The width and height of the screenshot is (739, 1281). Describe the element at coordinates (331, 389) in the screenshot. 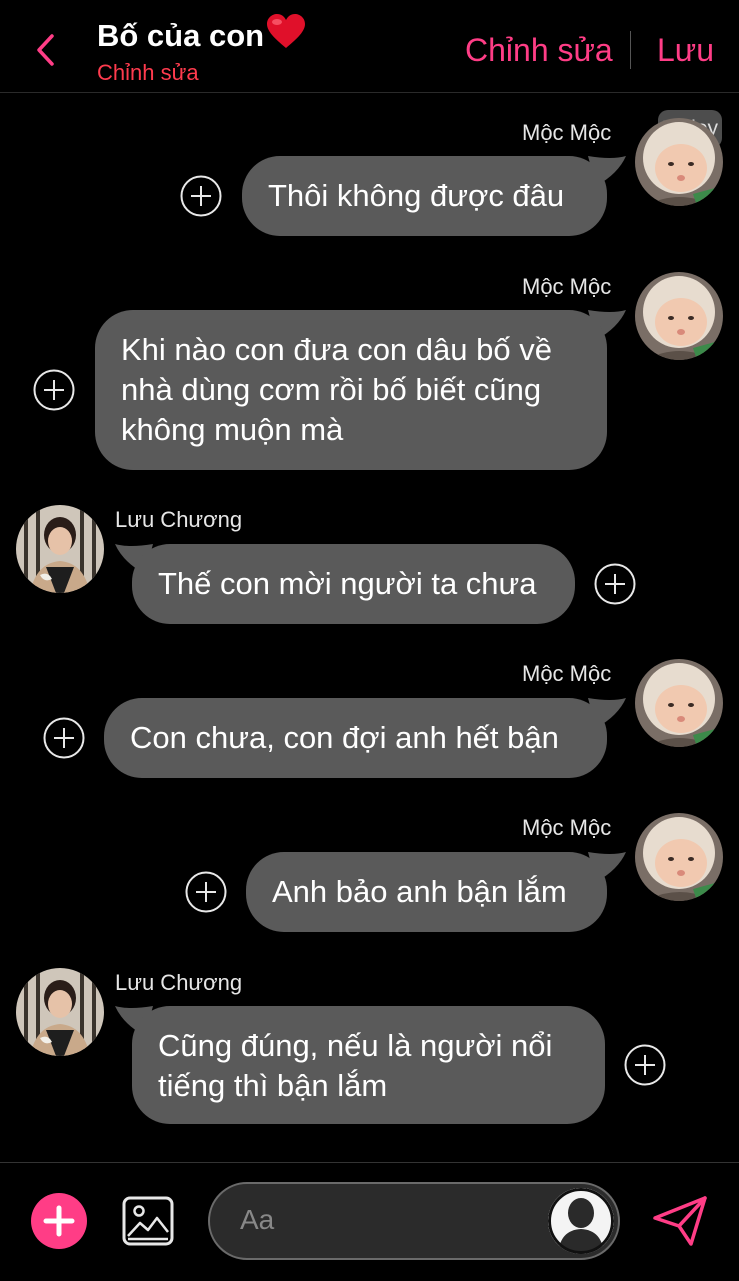

I see `message-text-line: nhà dùng cơm rồi bố biết cũng` at that location.